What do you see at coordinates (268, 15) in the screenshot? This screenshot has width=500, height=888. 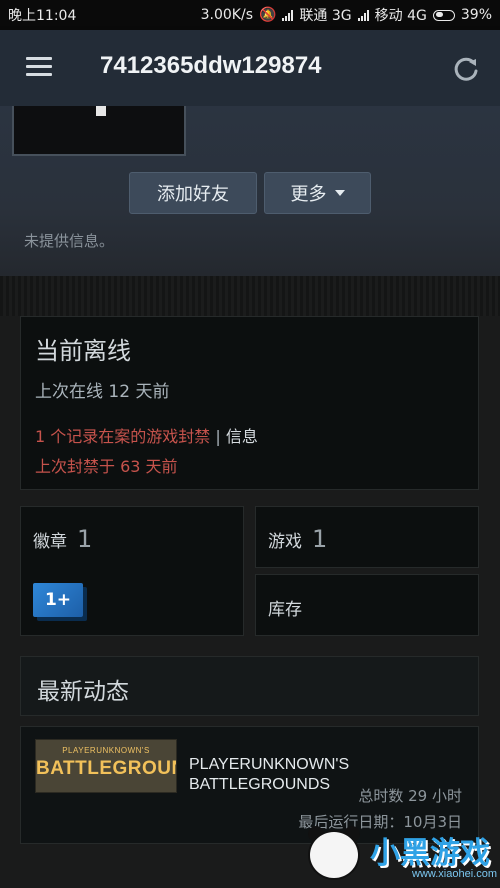 I see `mute-icon: 🔕` at bounding box center [268, 15].